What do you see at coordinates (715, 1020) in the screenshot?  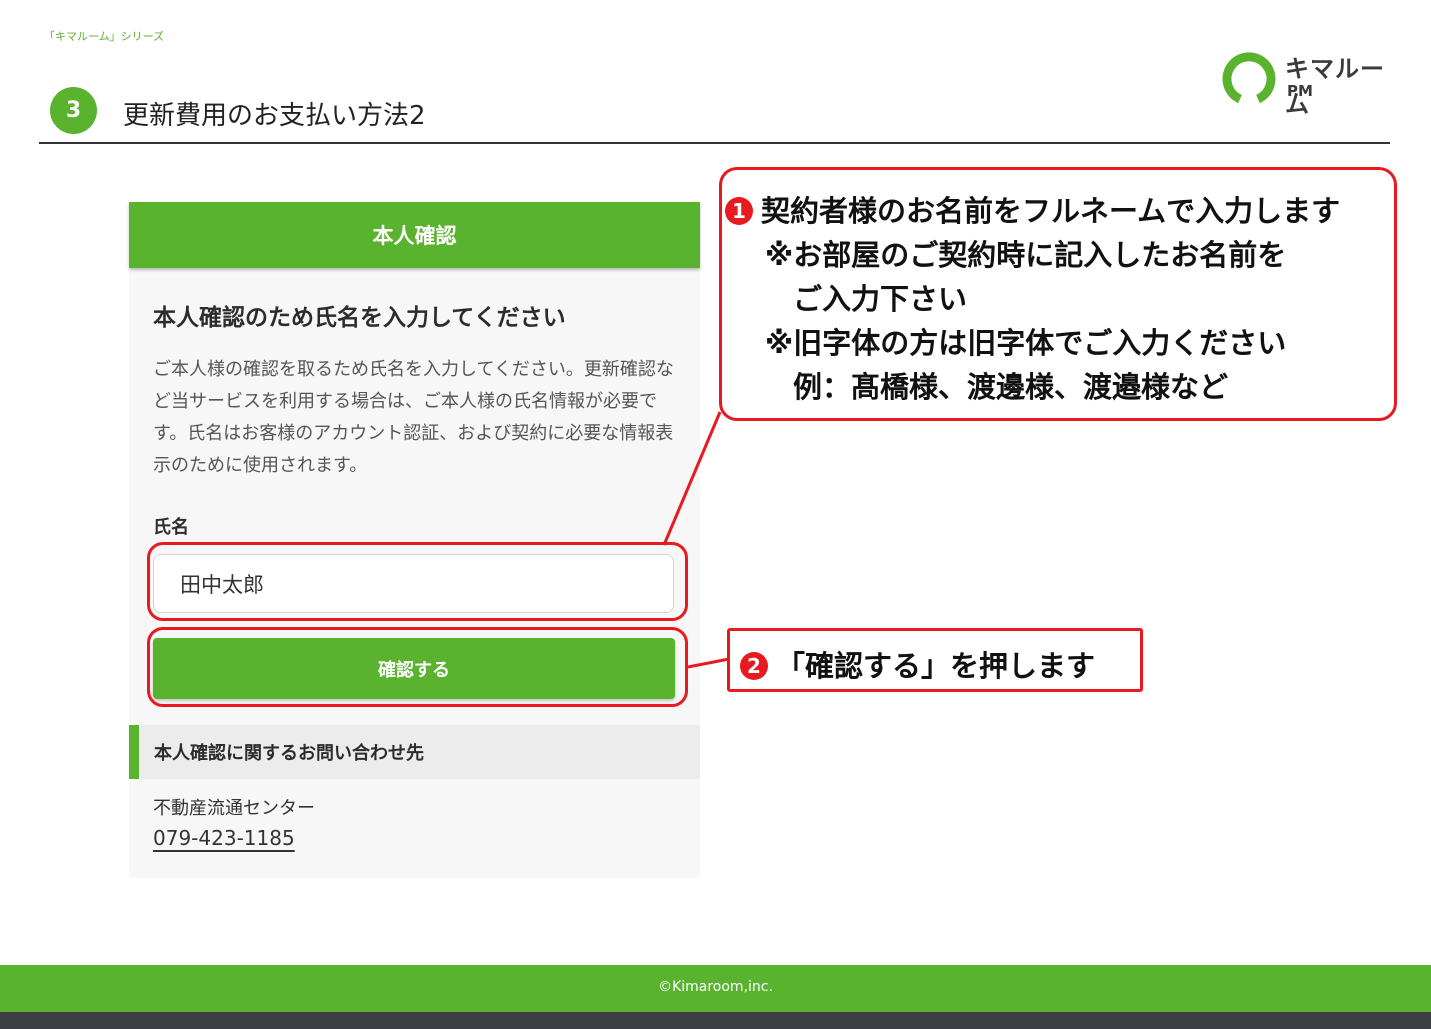 I see `bottom-bar` at bounding box center [715, 1020].